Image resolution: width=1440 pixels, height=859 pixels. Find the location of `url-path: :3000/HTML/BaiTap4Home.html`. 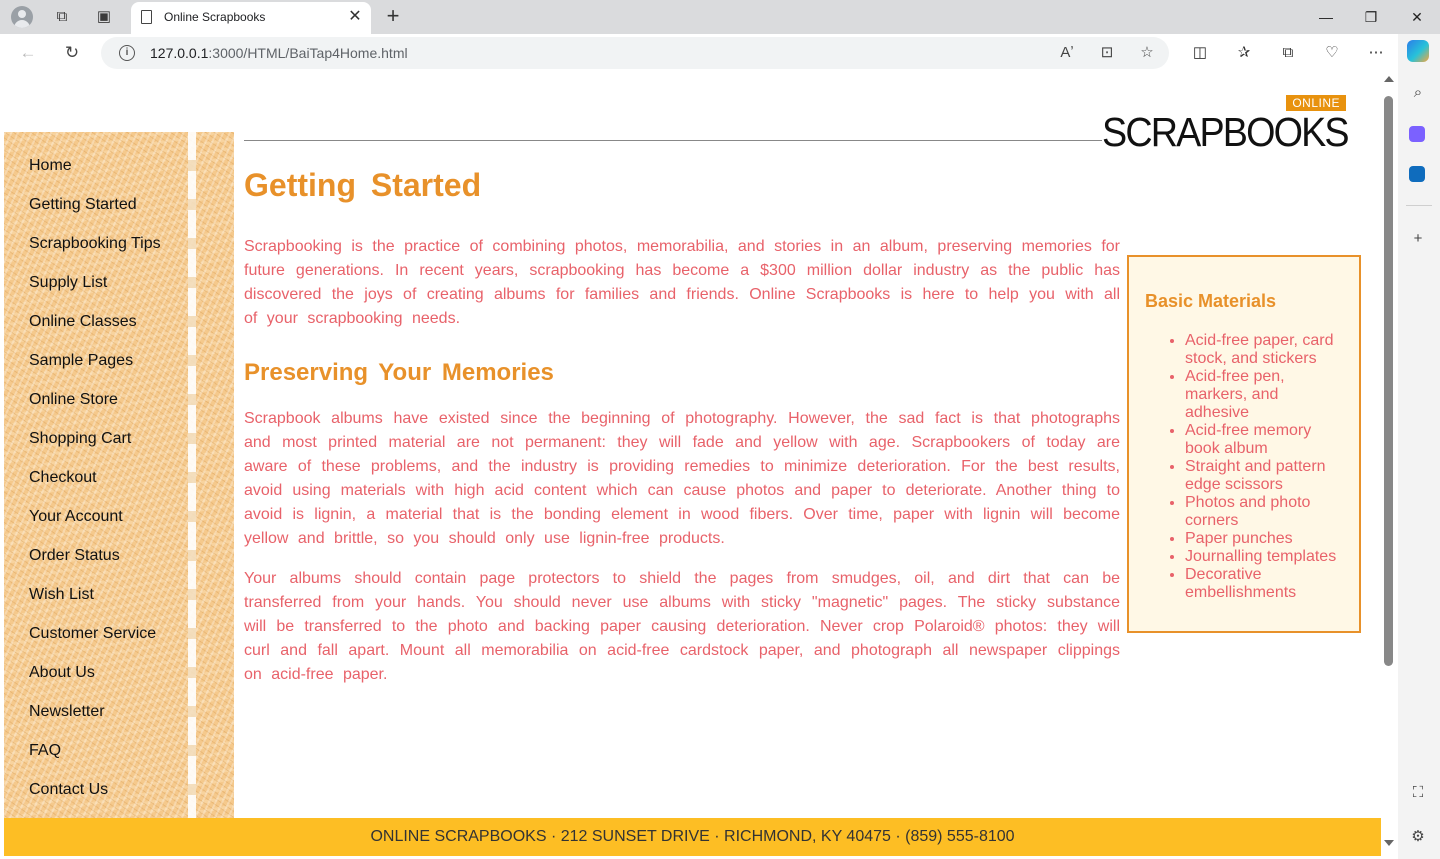

url-path: :3000/HTML/BaiTap4Home.html is located at coordinates (308, 53).